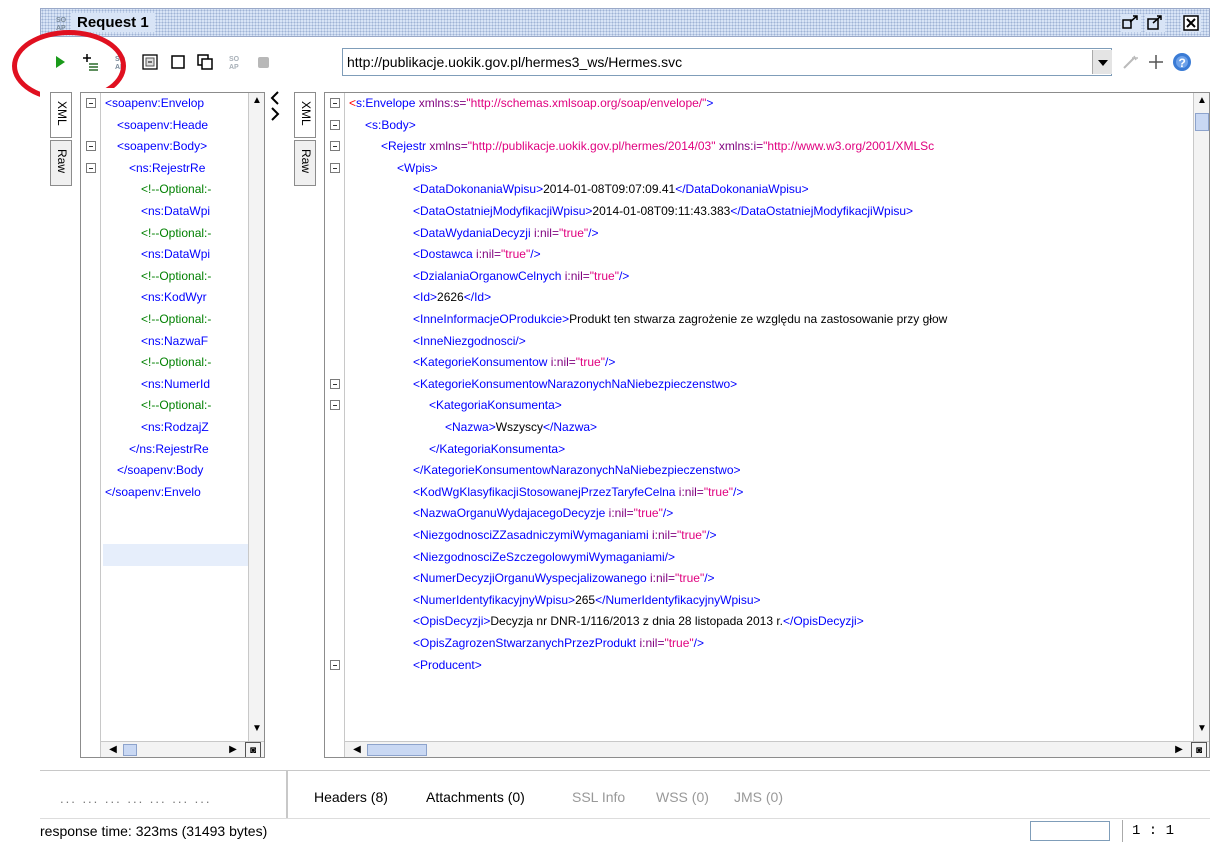  I want to click on tab-headers: Headers (8), so click(351, 797).